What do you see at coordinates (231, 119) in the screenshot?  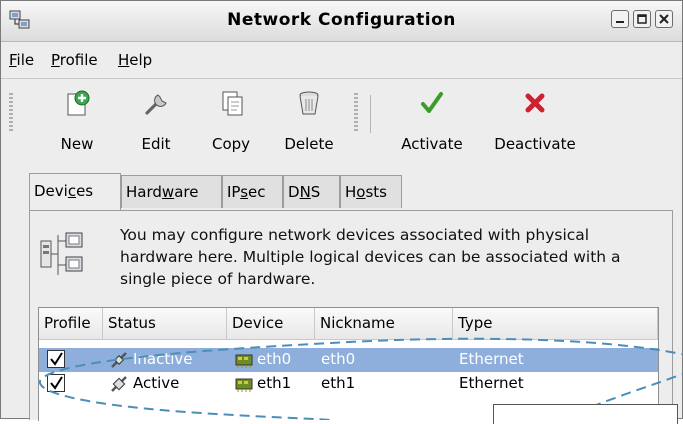 I see `copy-button: Copy` at bounding box center [231, 119].